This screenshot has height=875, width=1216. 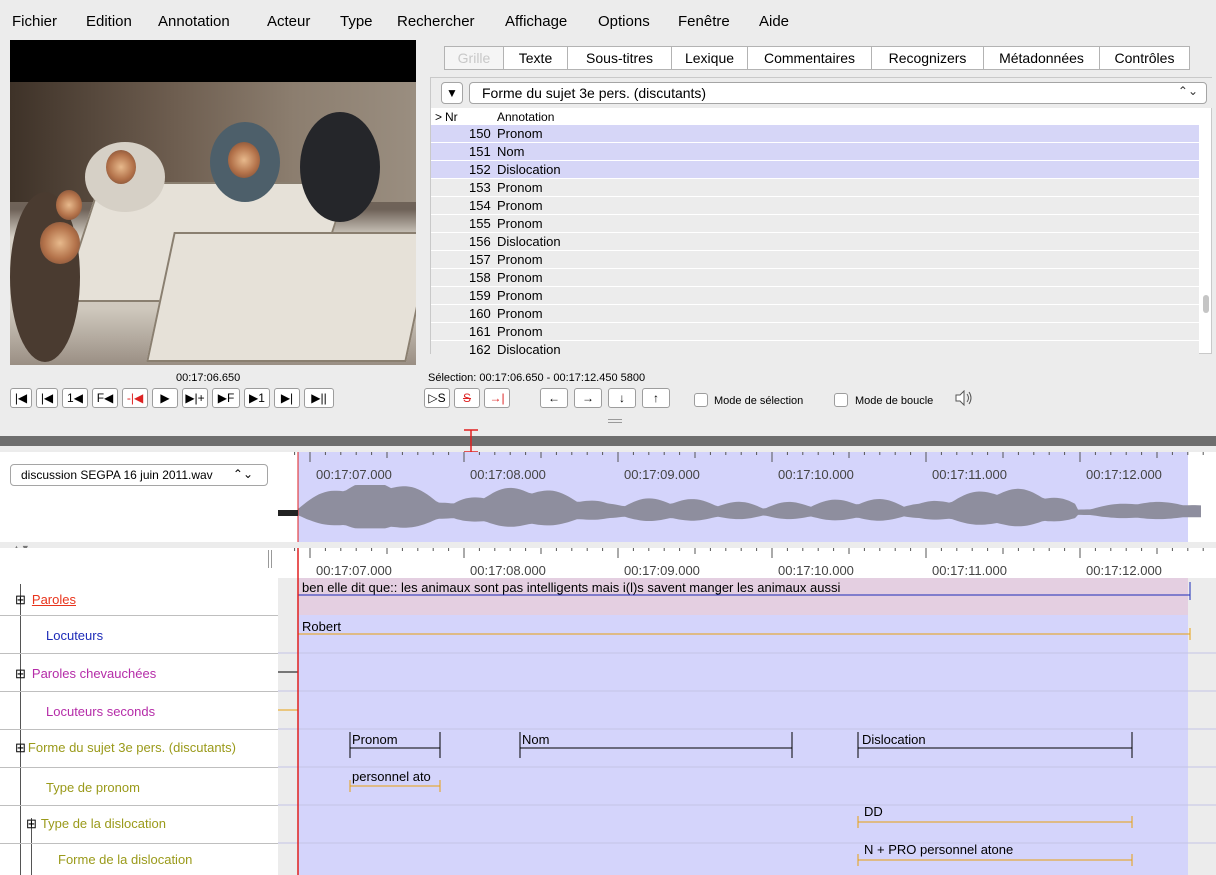 What do you see at coordinates (704, 21) in the screenshot?
I see `menu-fenetre: Fenêtre` at bounding box center [704, 21].